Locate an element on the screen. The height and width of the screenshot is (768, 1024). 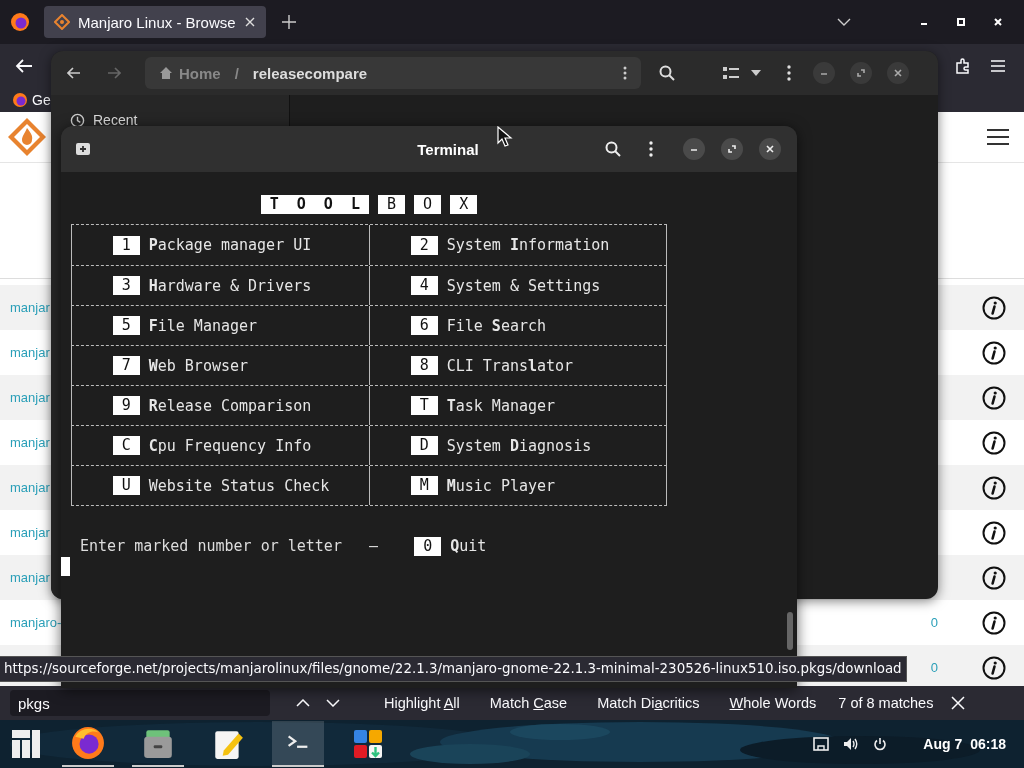
app-grid-icon is located at coordinates (368, 744).